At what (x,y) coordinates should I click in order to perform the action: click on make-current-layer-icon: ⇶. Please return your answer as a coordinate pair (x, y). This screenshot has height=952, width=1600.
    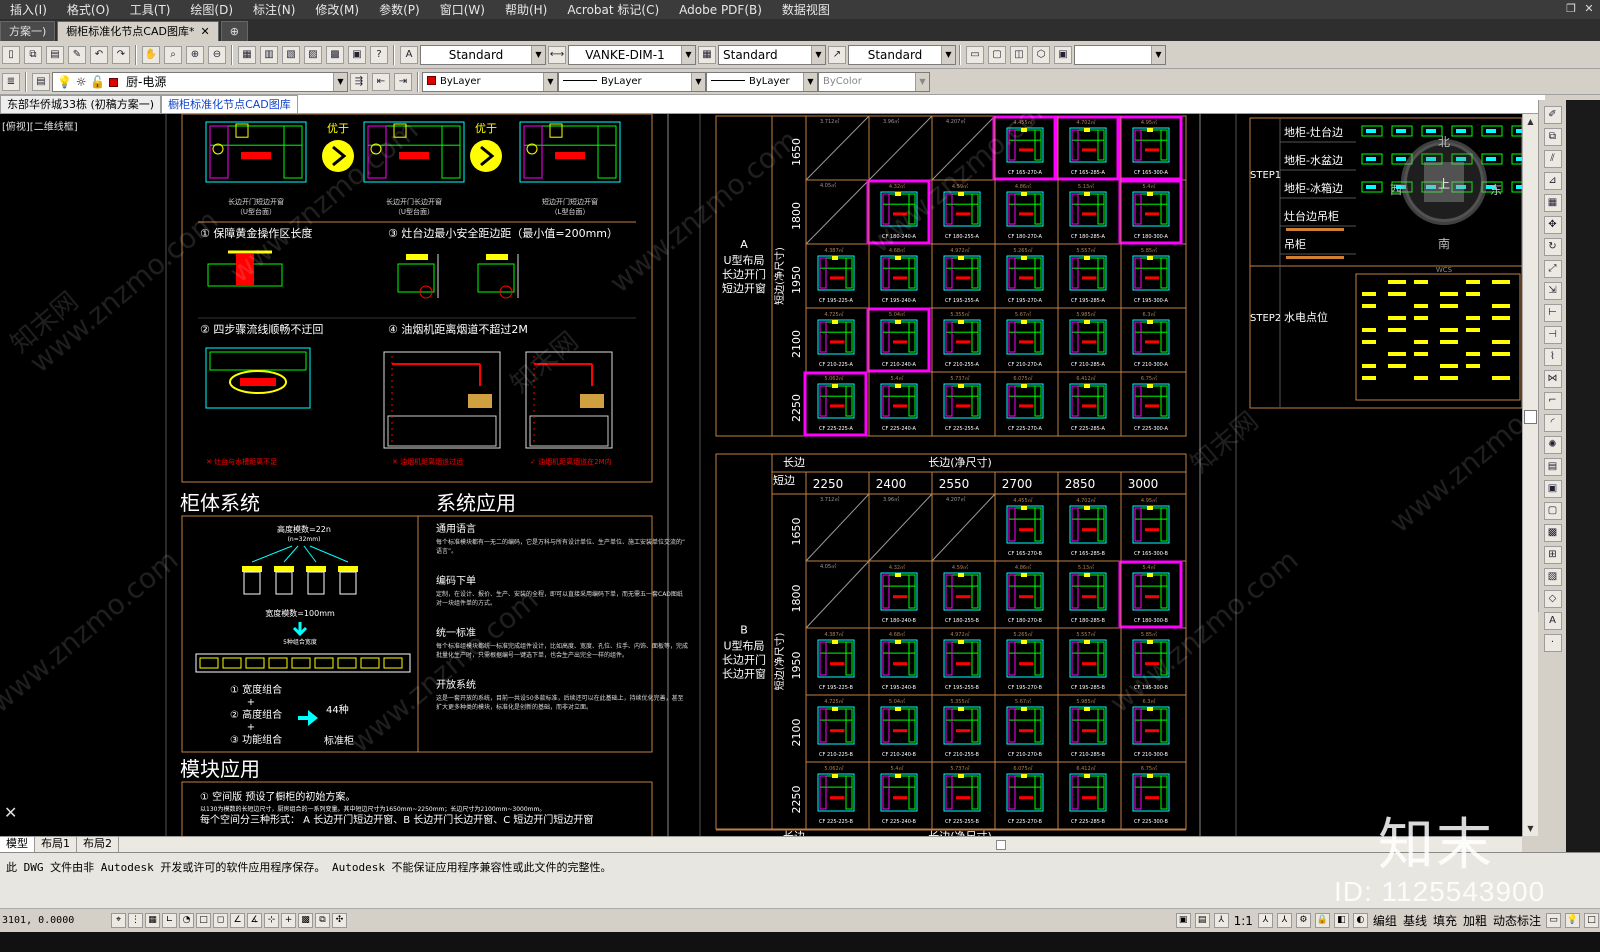
    Looking at the image, I should click on (359, 81).